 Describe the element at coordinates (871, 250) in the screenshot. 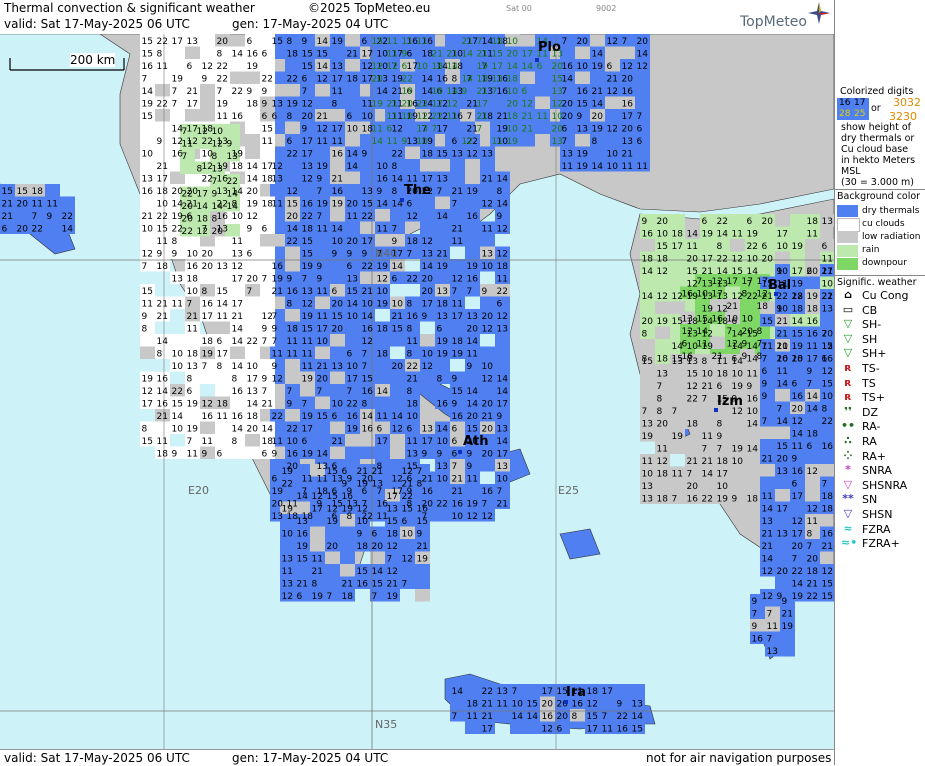

I see `legend-bg-label: rain` at that location.